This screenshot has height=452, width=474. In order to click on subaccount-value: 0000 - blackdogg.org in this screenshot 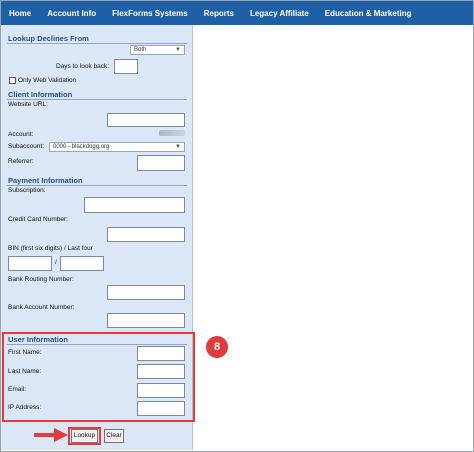, I will do `click(81, 147)`.